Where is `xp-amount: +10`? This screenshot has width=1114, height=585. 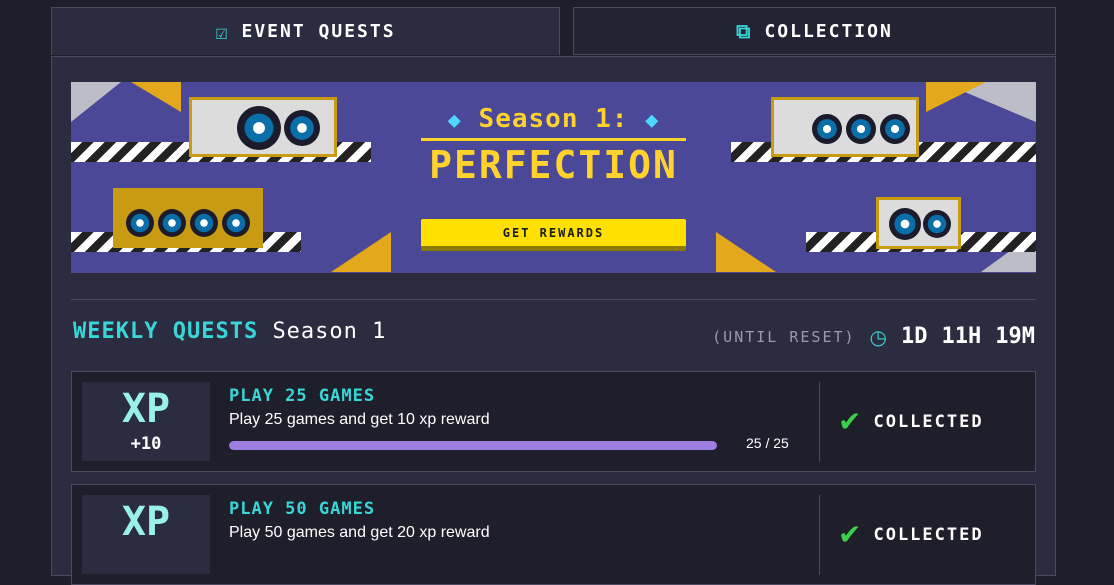 xp-amount: +10 is located at coordinates (146, 444).